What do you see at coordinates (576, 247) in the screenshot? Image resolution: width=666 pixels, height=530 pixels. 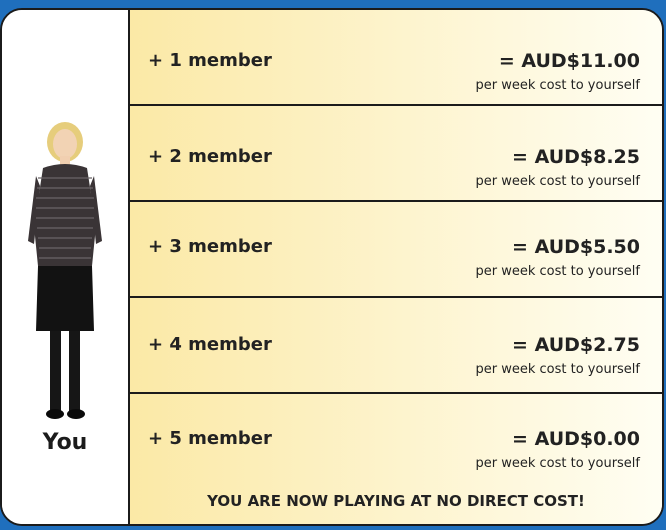 I see `cost-amount: = AUD$5.50` at bounding box center [576, 247].